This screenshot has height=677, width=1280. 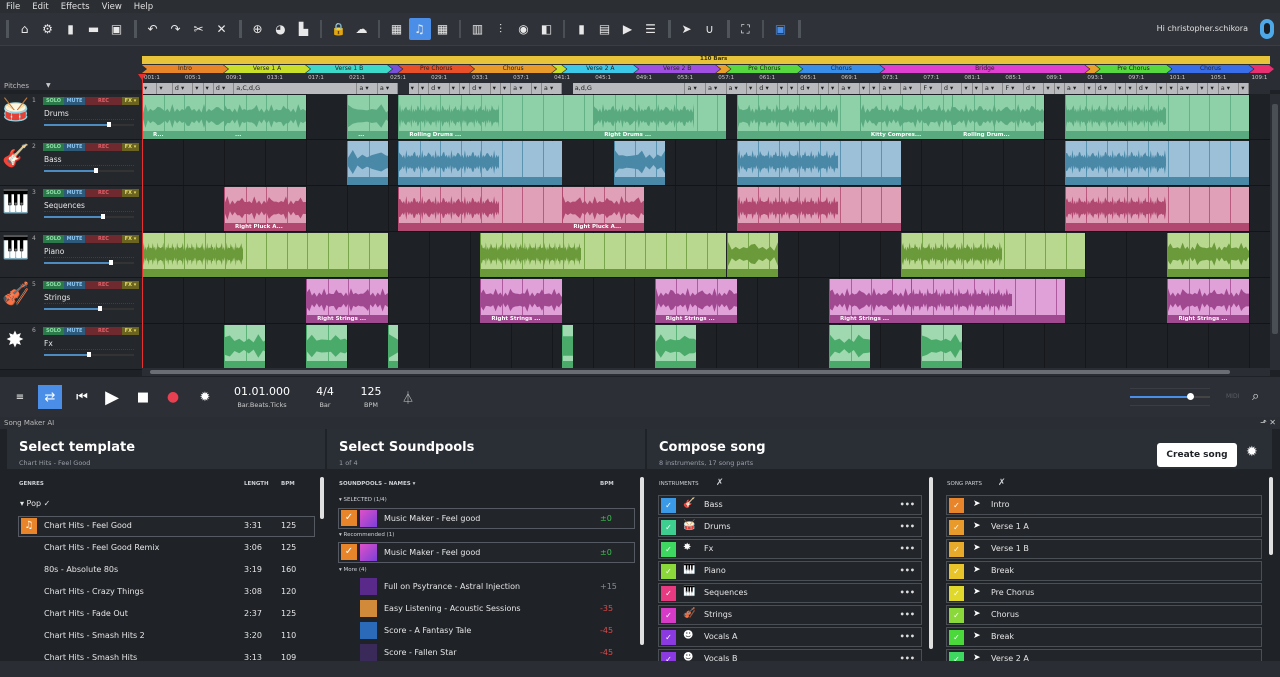 What do you see at coordinates (53, 159) in the screenshot?
I see `track-name: Bass` at bounding box center [53, 159].